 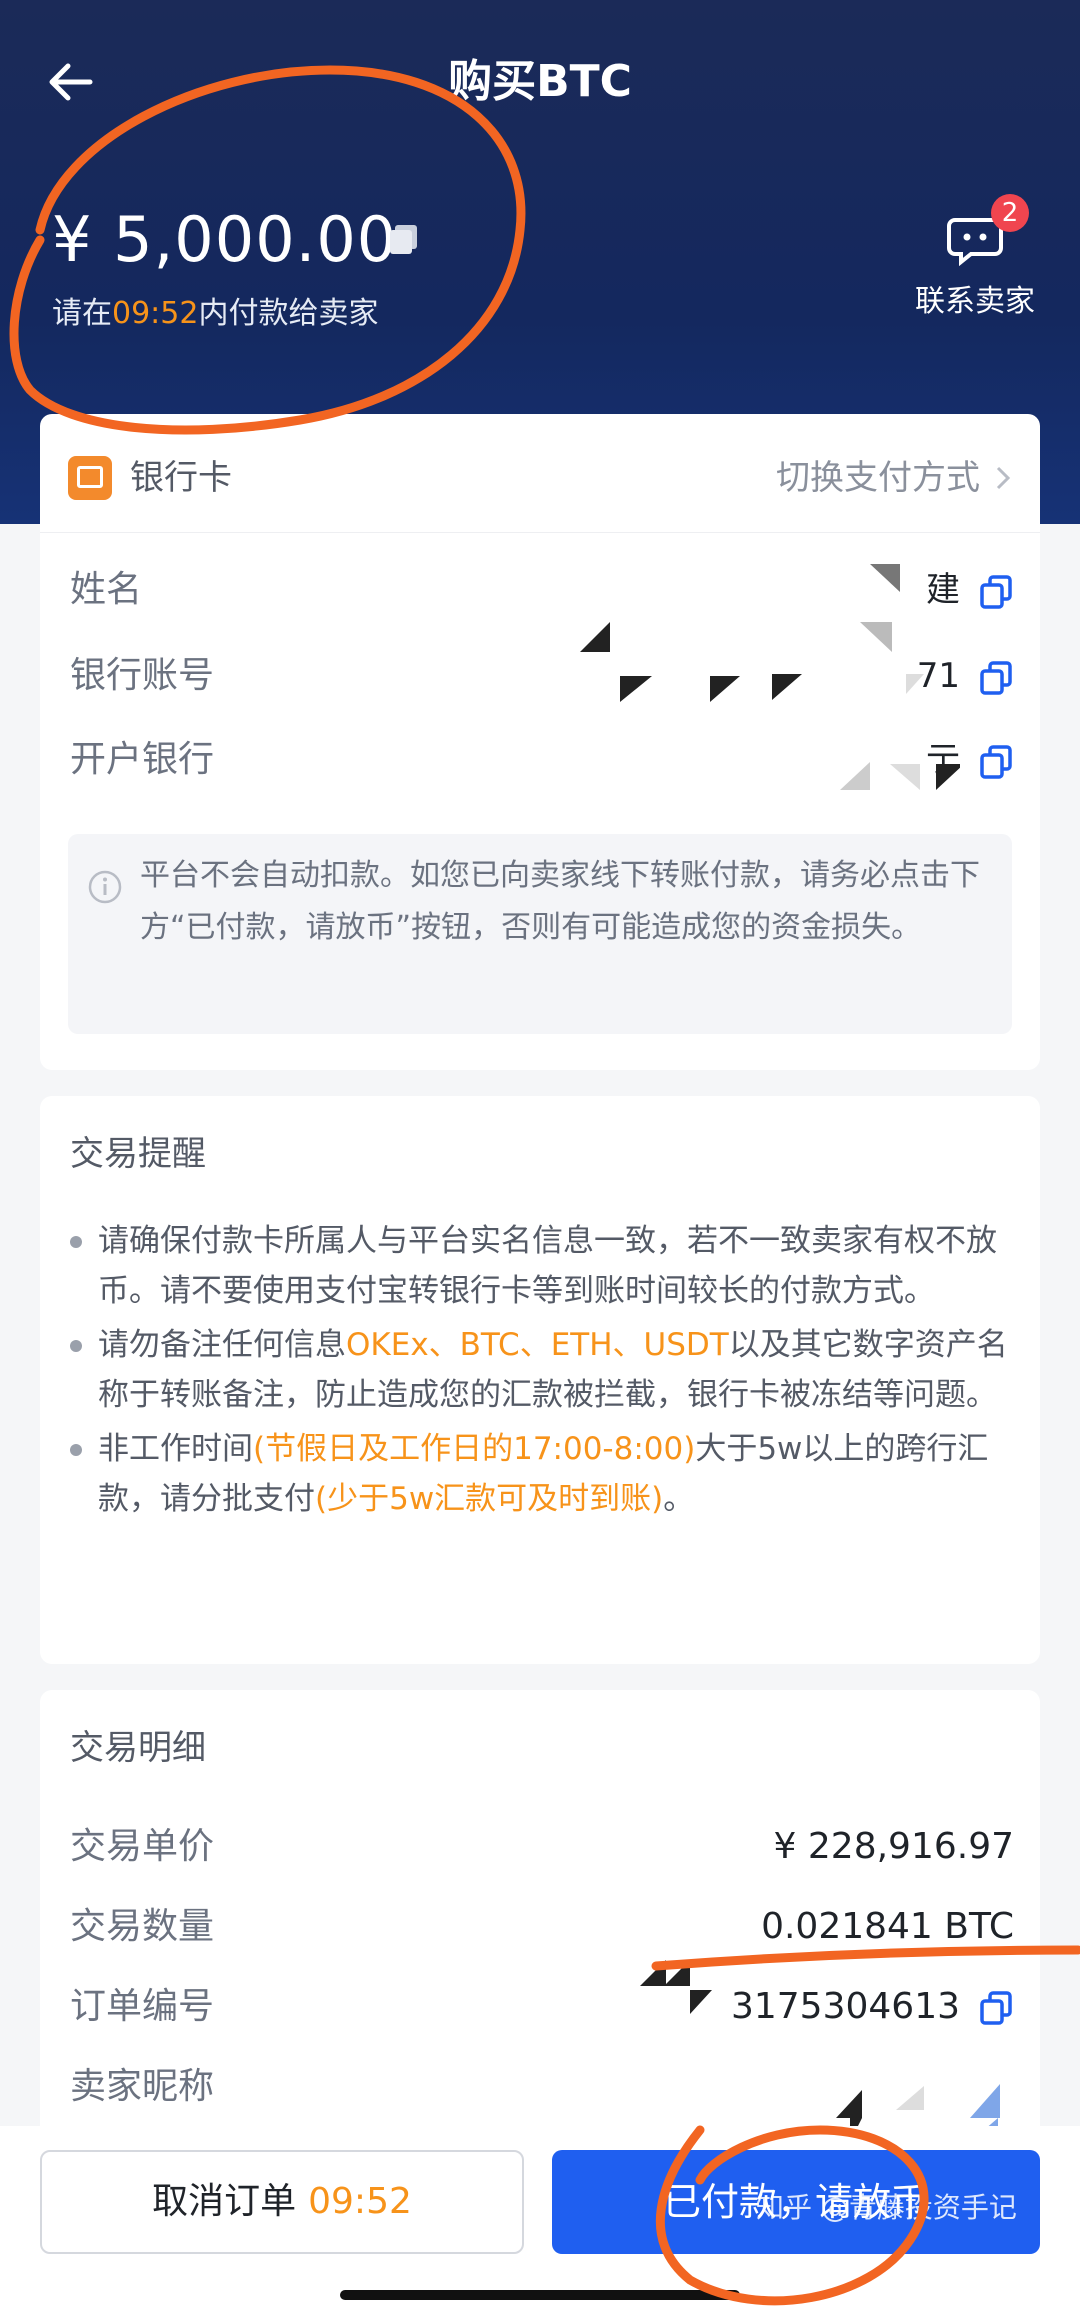 I want to click on home-indicator, so click(x=540, y=2295).